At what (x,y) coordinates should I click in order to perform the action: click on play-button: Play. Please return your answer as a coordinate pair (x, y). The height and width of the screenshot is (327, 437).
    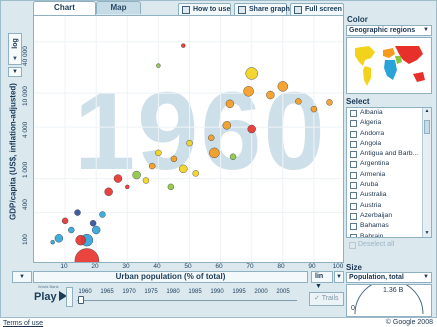
    Looking at the image, I should click on (50, 297).